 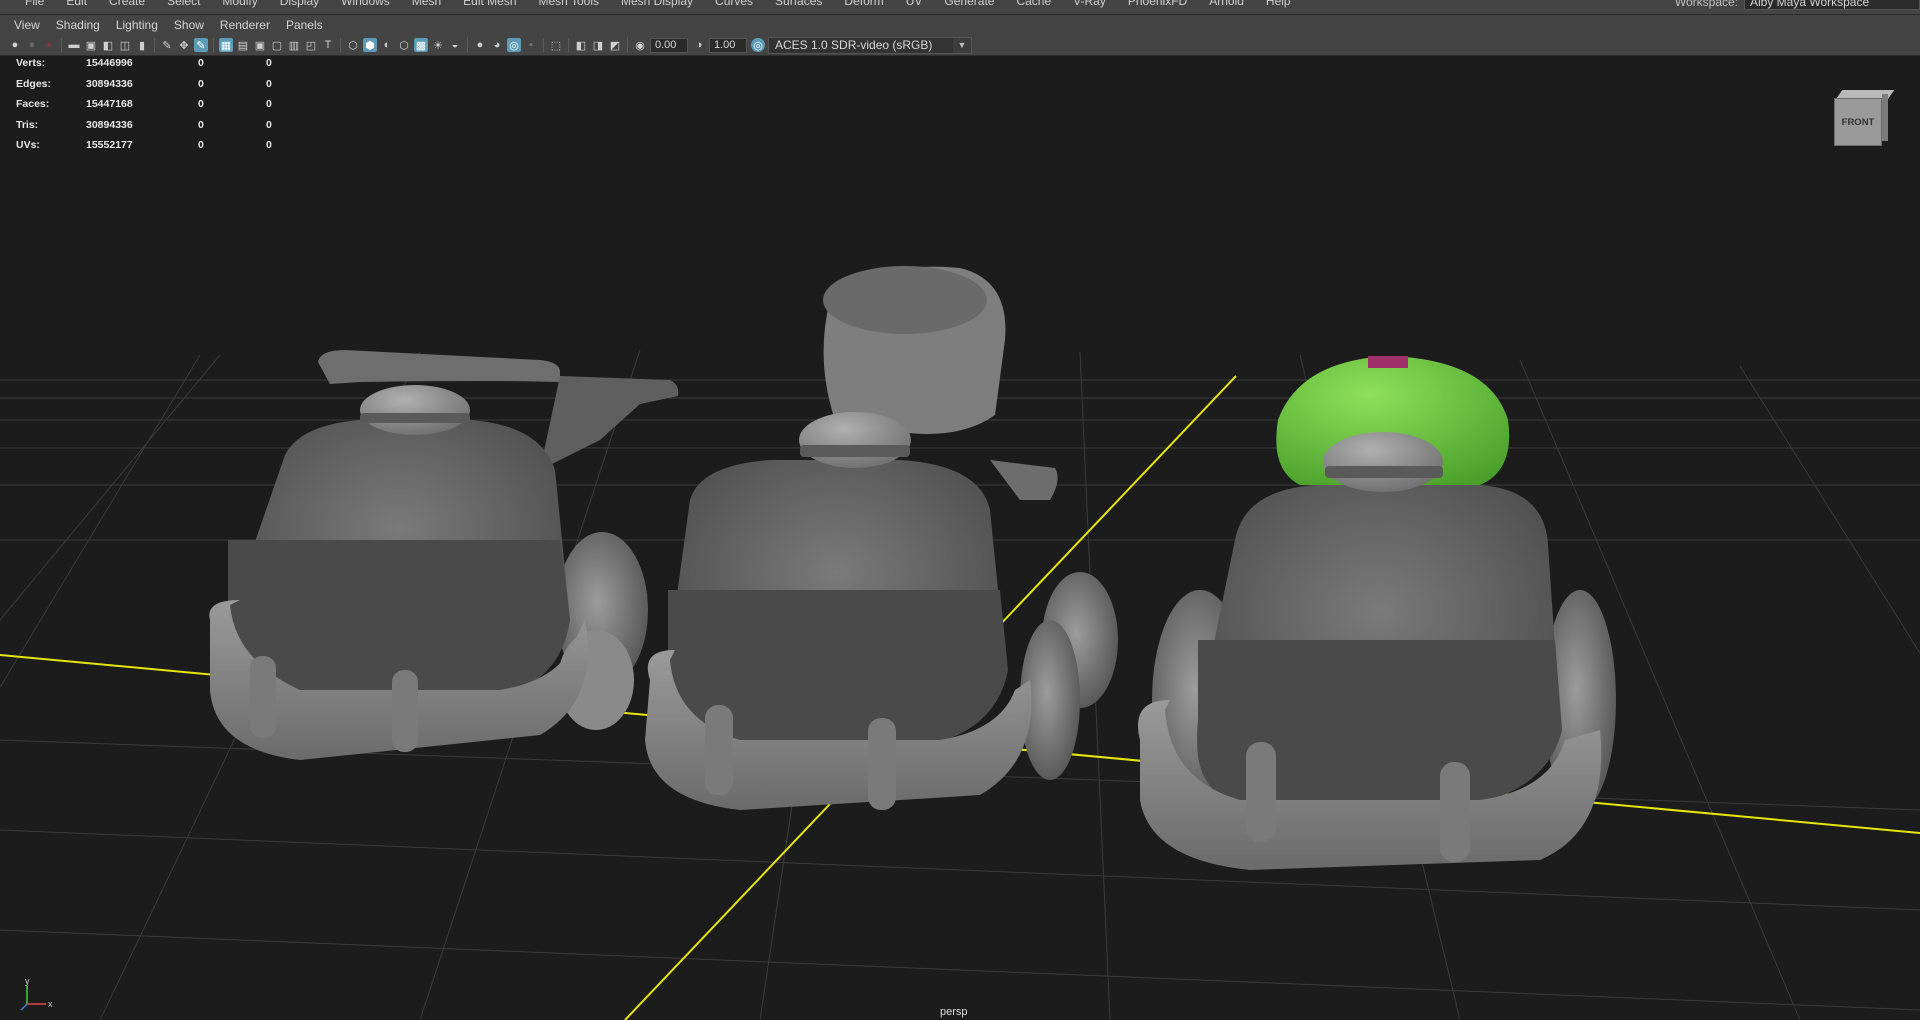 I want to click on wireframe-on-shaded-icon: ⬡, so click(x=404, y=45).